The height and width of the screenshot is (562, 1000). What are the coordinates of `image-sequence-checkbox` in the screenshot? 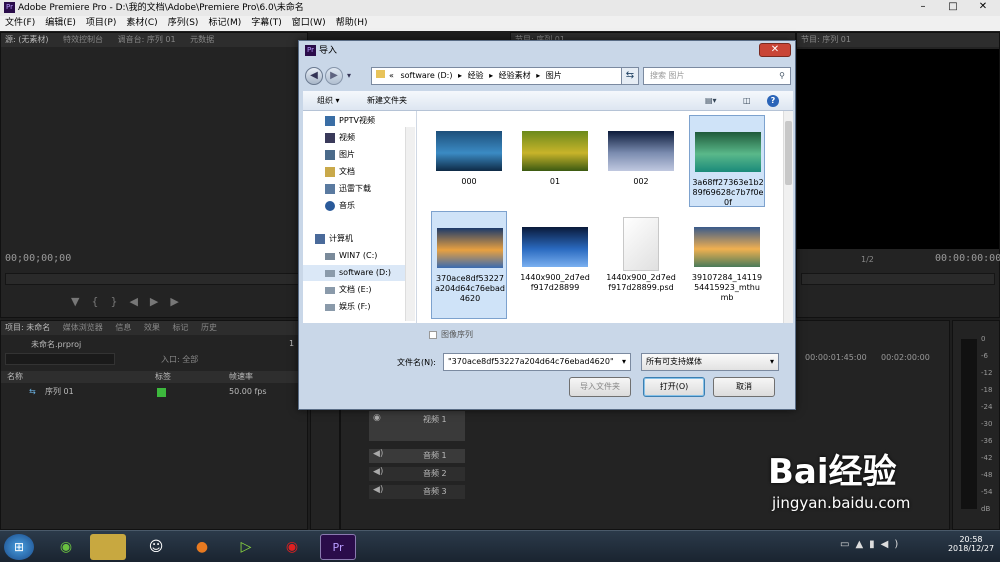 It's located at (433, 334).